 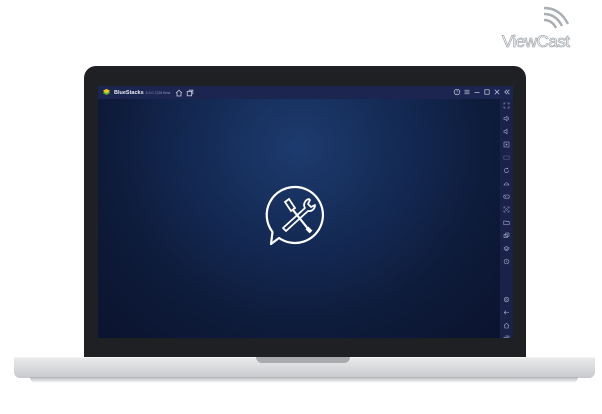 What do you see at coordinates (305, 92) in the screenshot?
I see `bluestacks-titlebar: BlueStacks 5.0.0.7228 Beta ?` at bounding box center [305, 92].